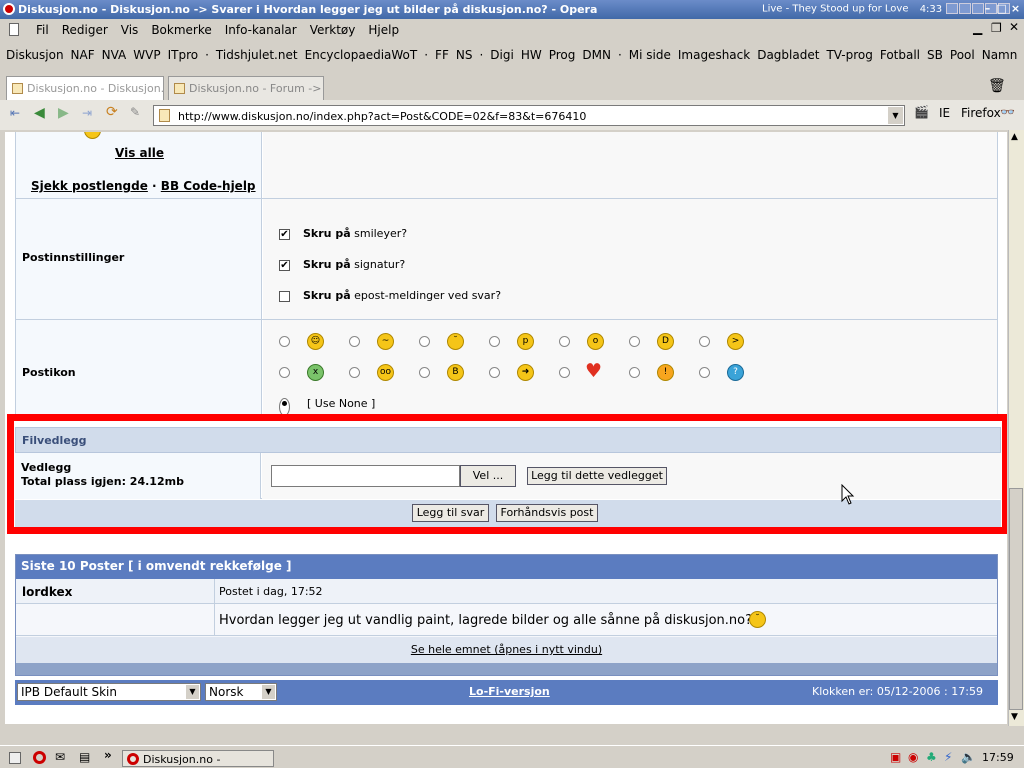  Describe the element at coordinates (365, 476) in the screenshot. I see `file-path-input` at that location.